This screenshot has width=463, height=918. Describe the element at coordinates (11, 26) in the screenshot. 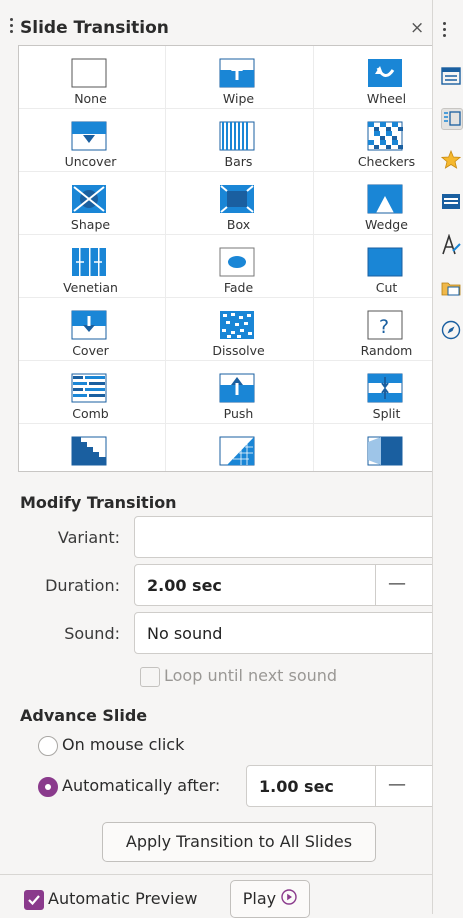

I see `drag-grip-icon` at that location.